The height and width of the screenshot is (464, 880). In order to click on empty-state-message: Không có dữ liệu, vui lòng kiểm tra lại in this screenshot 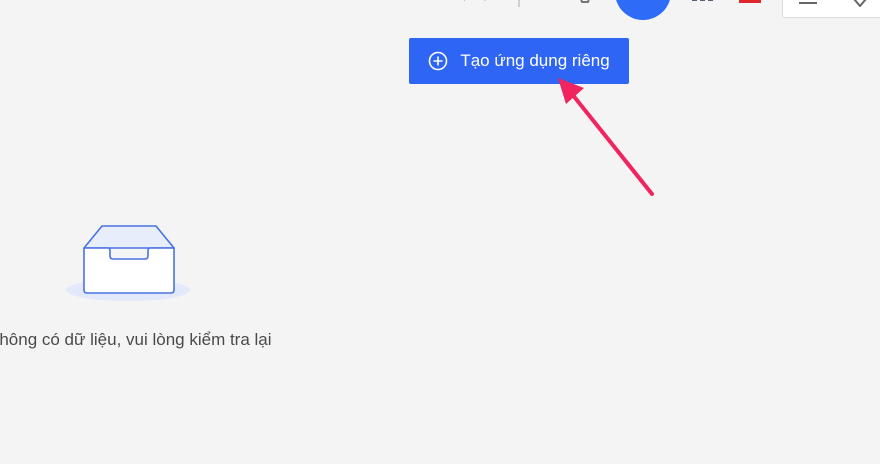, I will do `click(136, 339)`.